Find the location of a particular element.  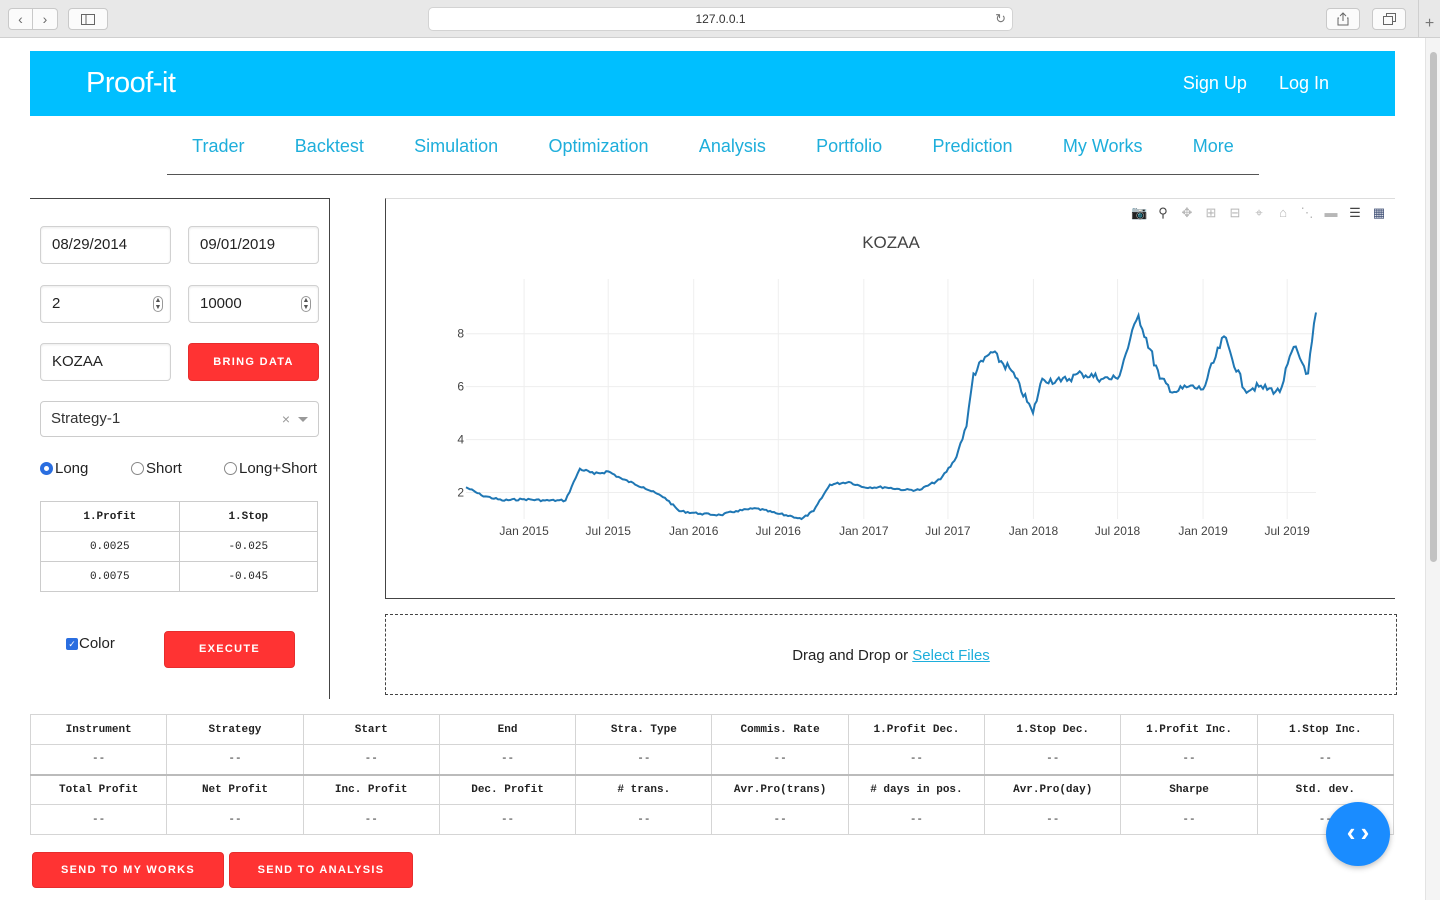

radio-long: Long is located at coordinates (64, 468).